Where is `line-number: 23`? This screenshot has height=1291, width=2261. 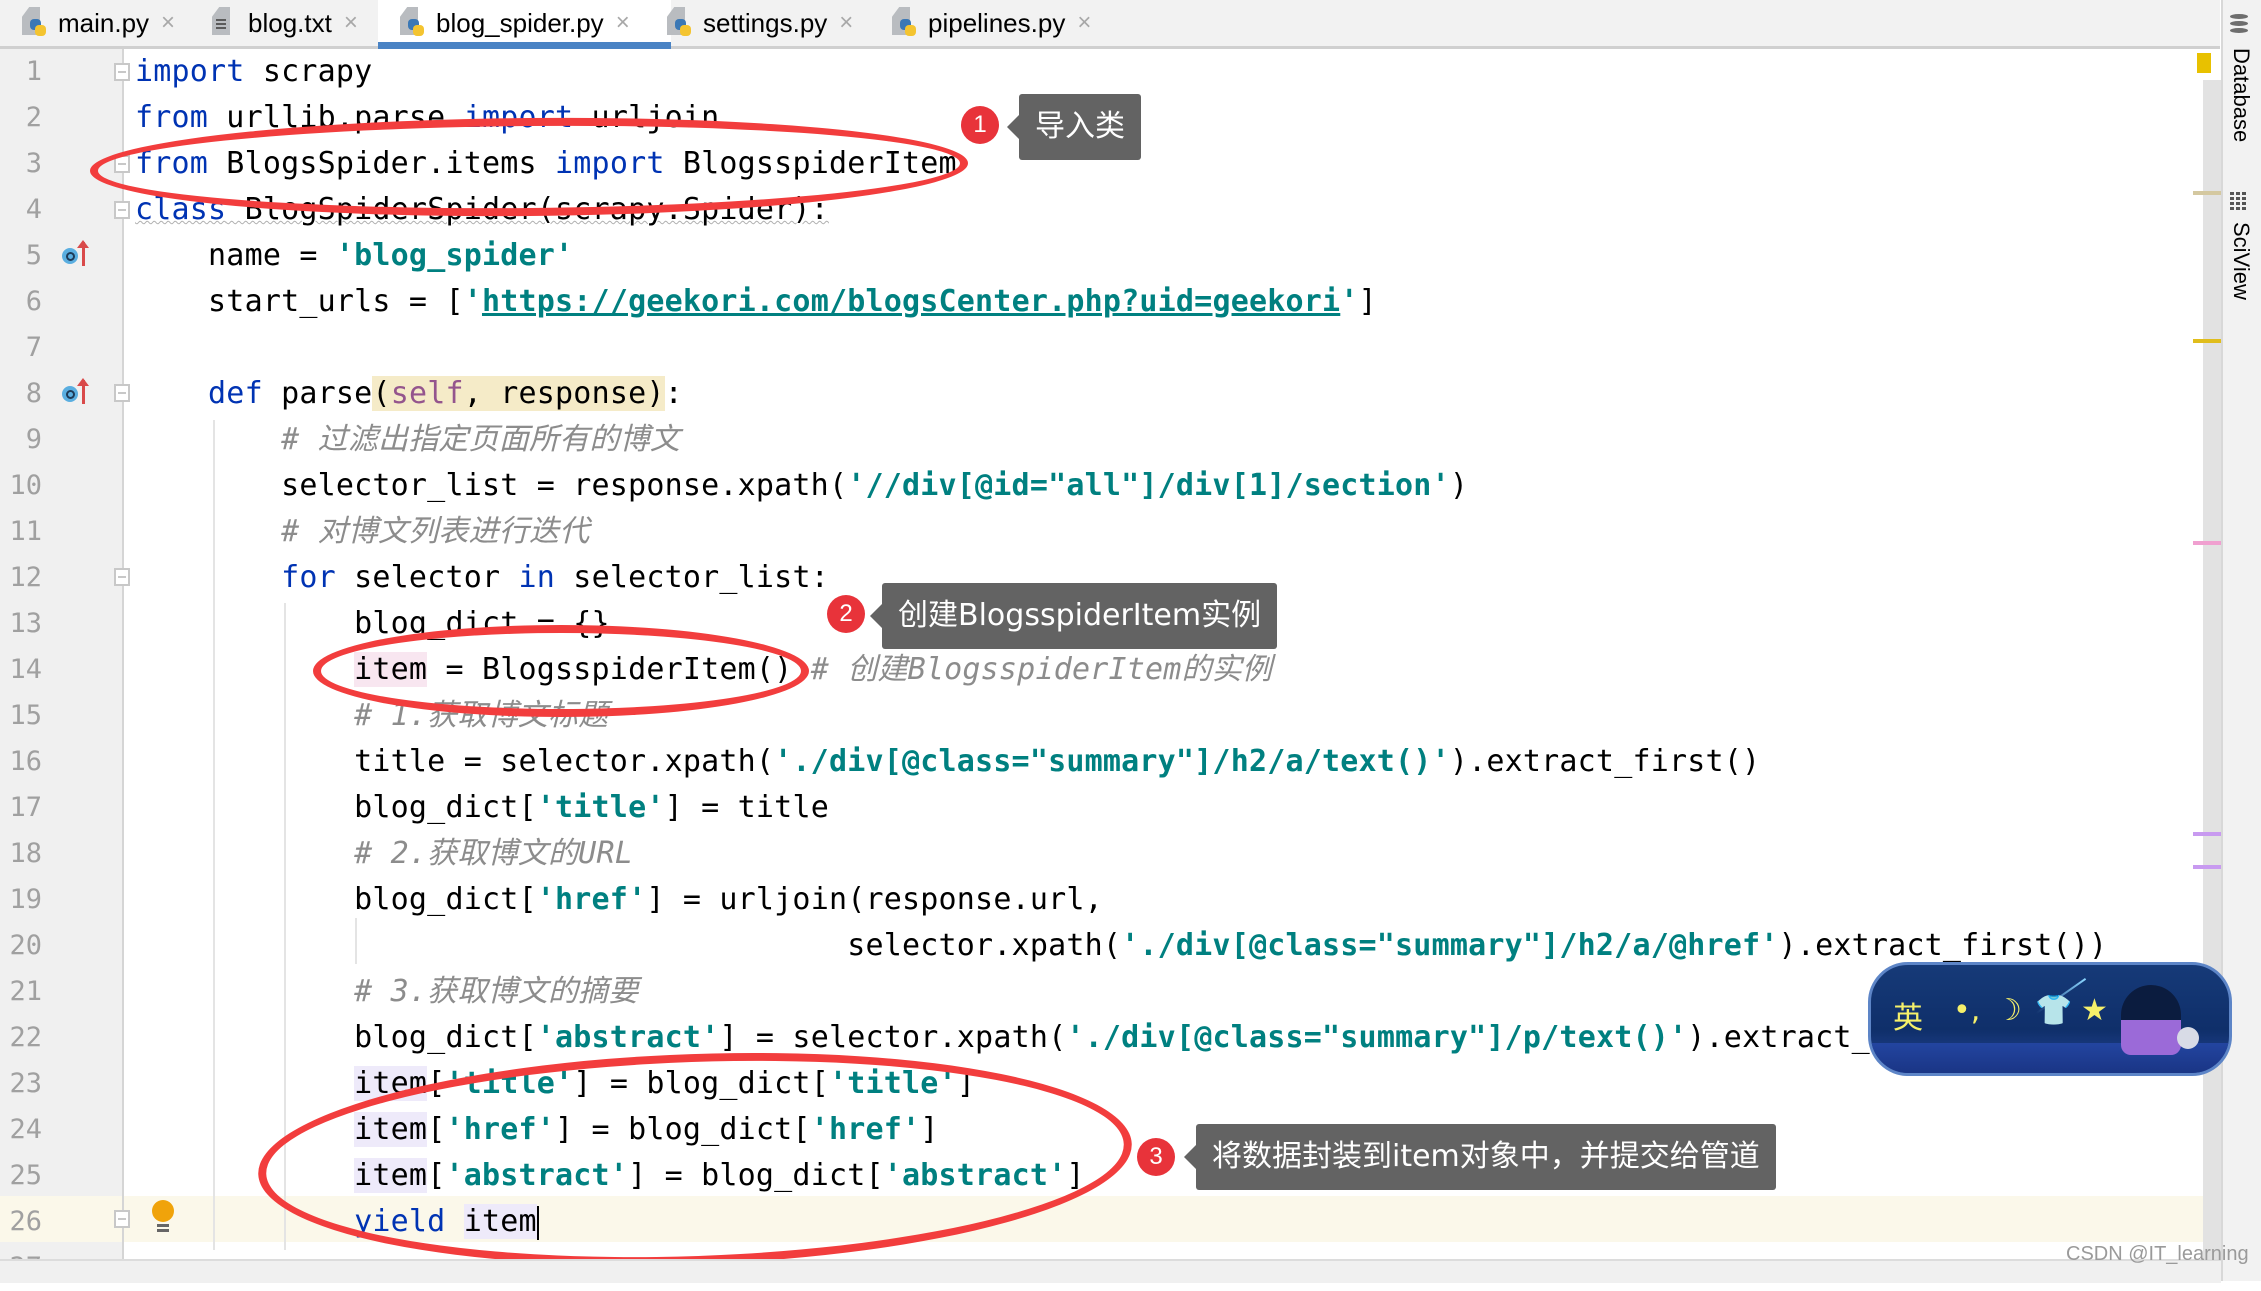
line-number: 23 is located at coordinates (21, 1084).